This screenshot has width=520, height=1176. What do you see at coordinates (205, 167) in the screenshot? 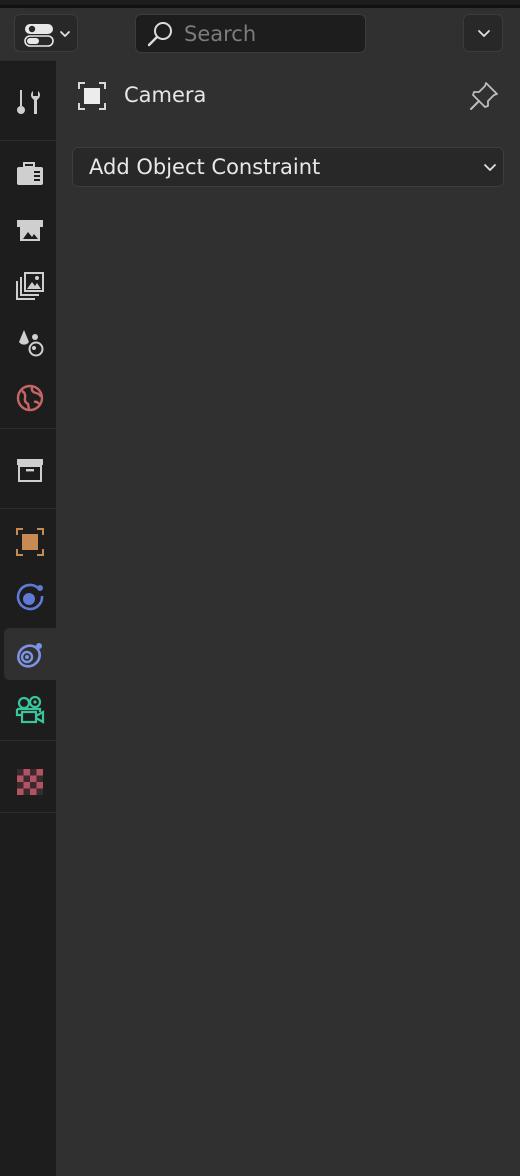
I see `add-object-constraint-label: Add Object Constraint` at bounding box center [205, 167].